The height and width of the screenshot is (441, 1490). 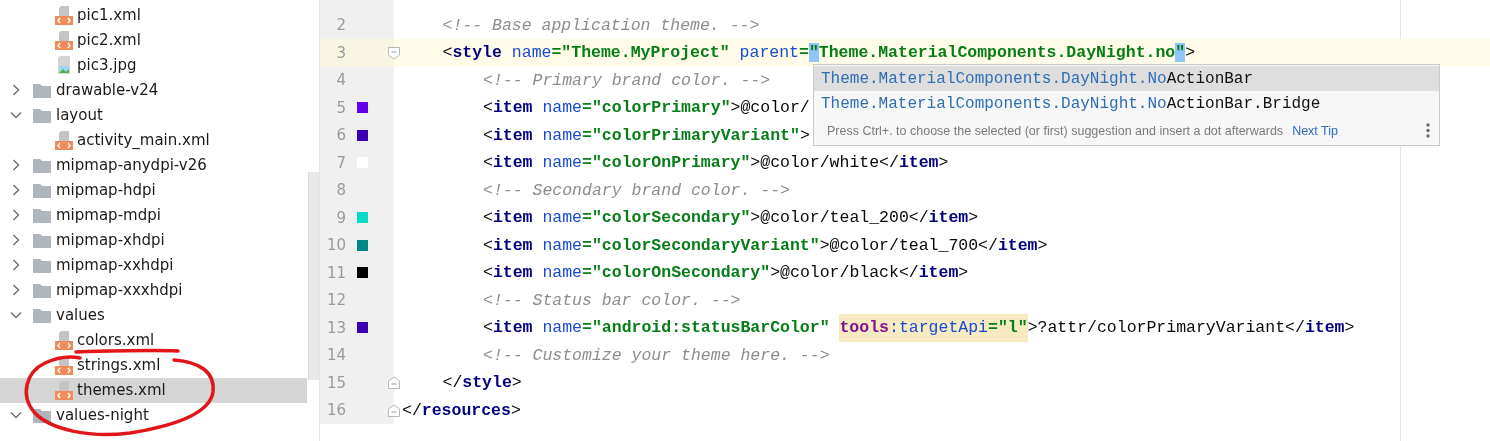 What do you see at coordinates (1126, 78) in the screenshot?
I see `suggestion-item: Theme.MaterialComponents.DayNight.NoActionBar` at bounding box center [1126, 78].